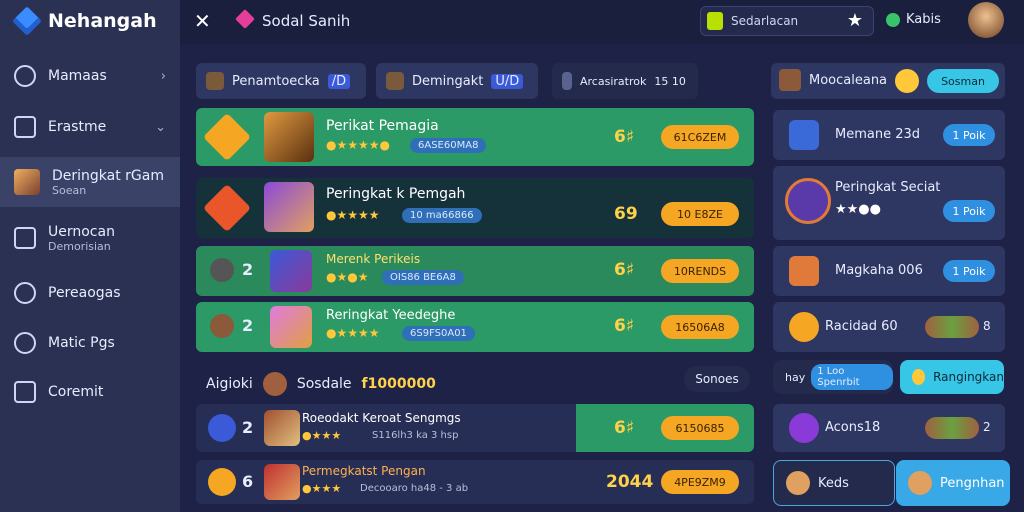 This screenshot has height=512, width=1024. I want to click on pengnhan-button: Pengnhan, so click(953, 483).